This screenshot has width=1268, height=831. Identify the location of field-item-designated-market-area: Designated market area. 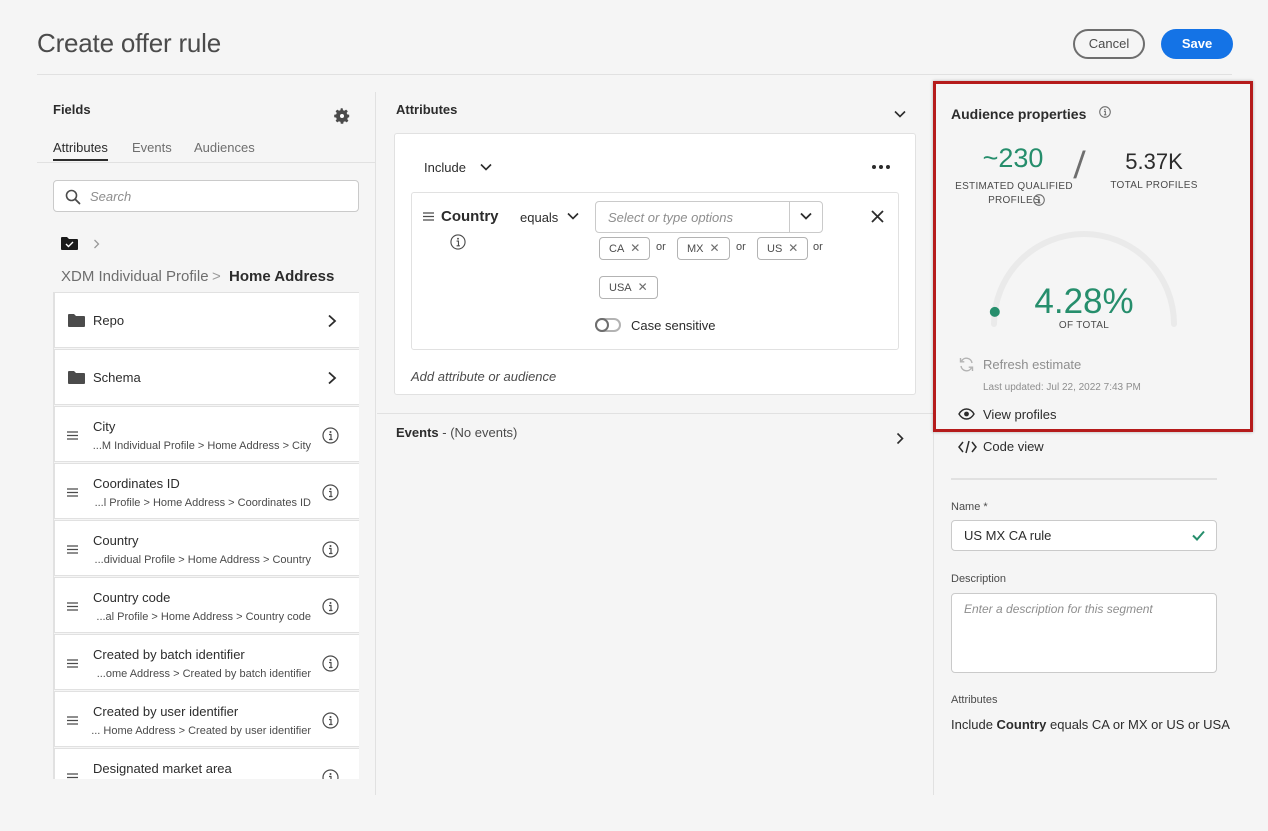
(206, 763).